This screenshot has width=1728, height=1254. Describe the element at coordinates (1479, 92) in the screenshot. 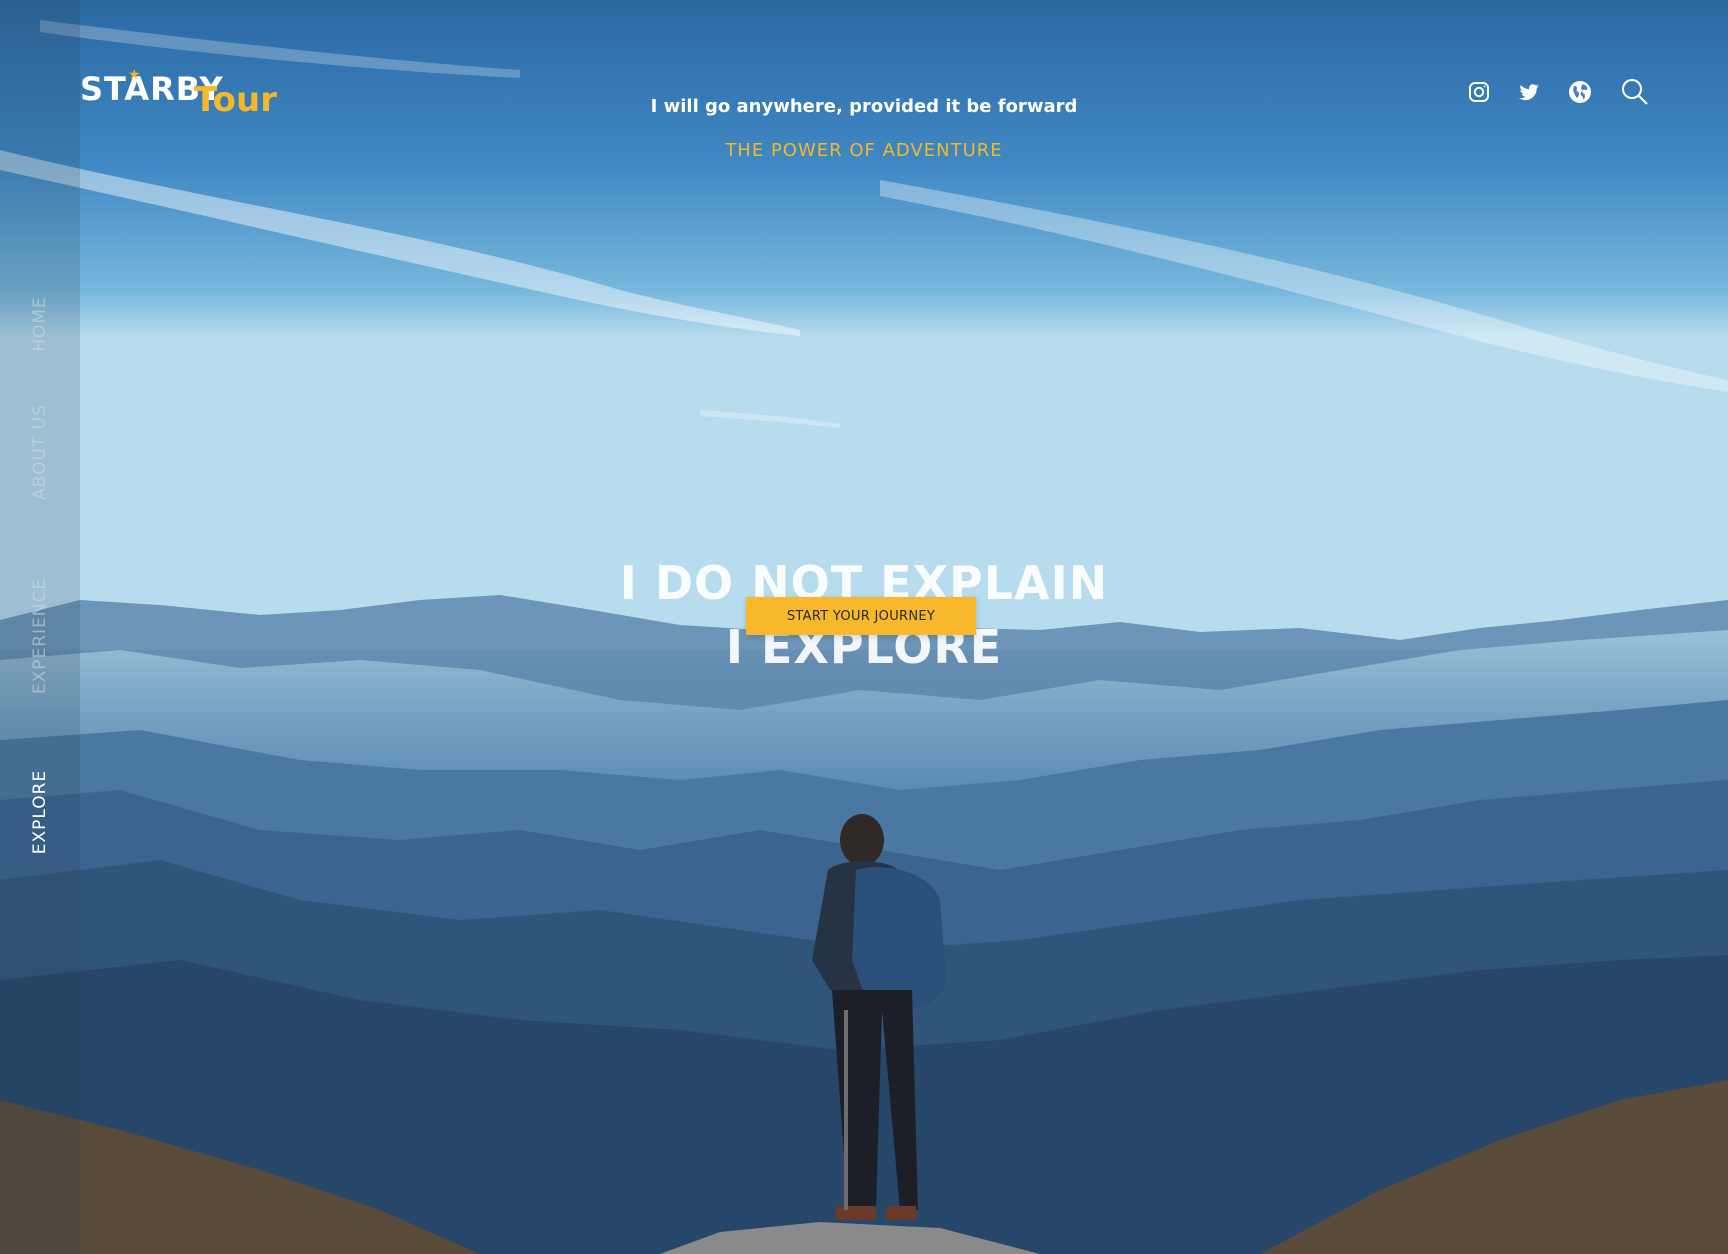

I see `instagram-icon` at that location.